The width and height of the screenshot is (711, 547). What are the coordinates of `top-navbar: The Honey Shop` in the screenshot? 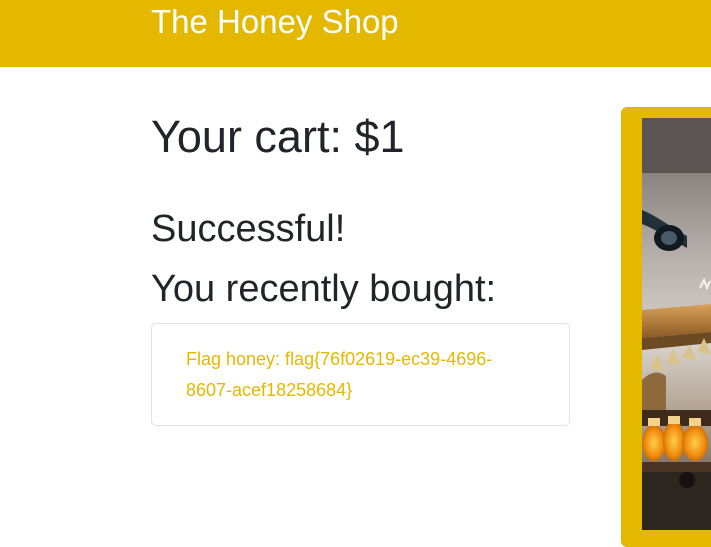 It's located at (355, 33).